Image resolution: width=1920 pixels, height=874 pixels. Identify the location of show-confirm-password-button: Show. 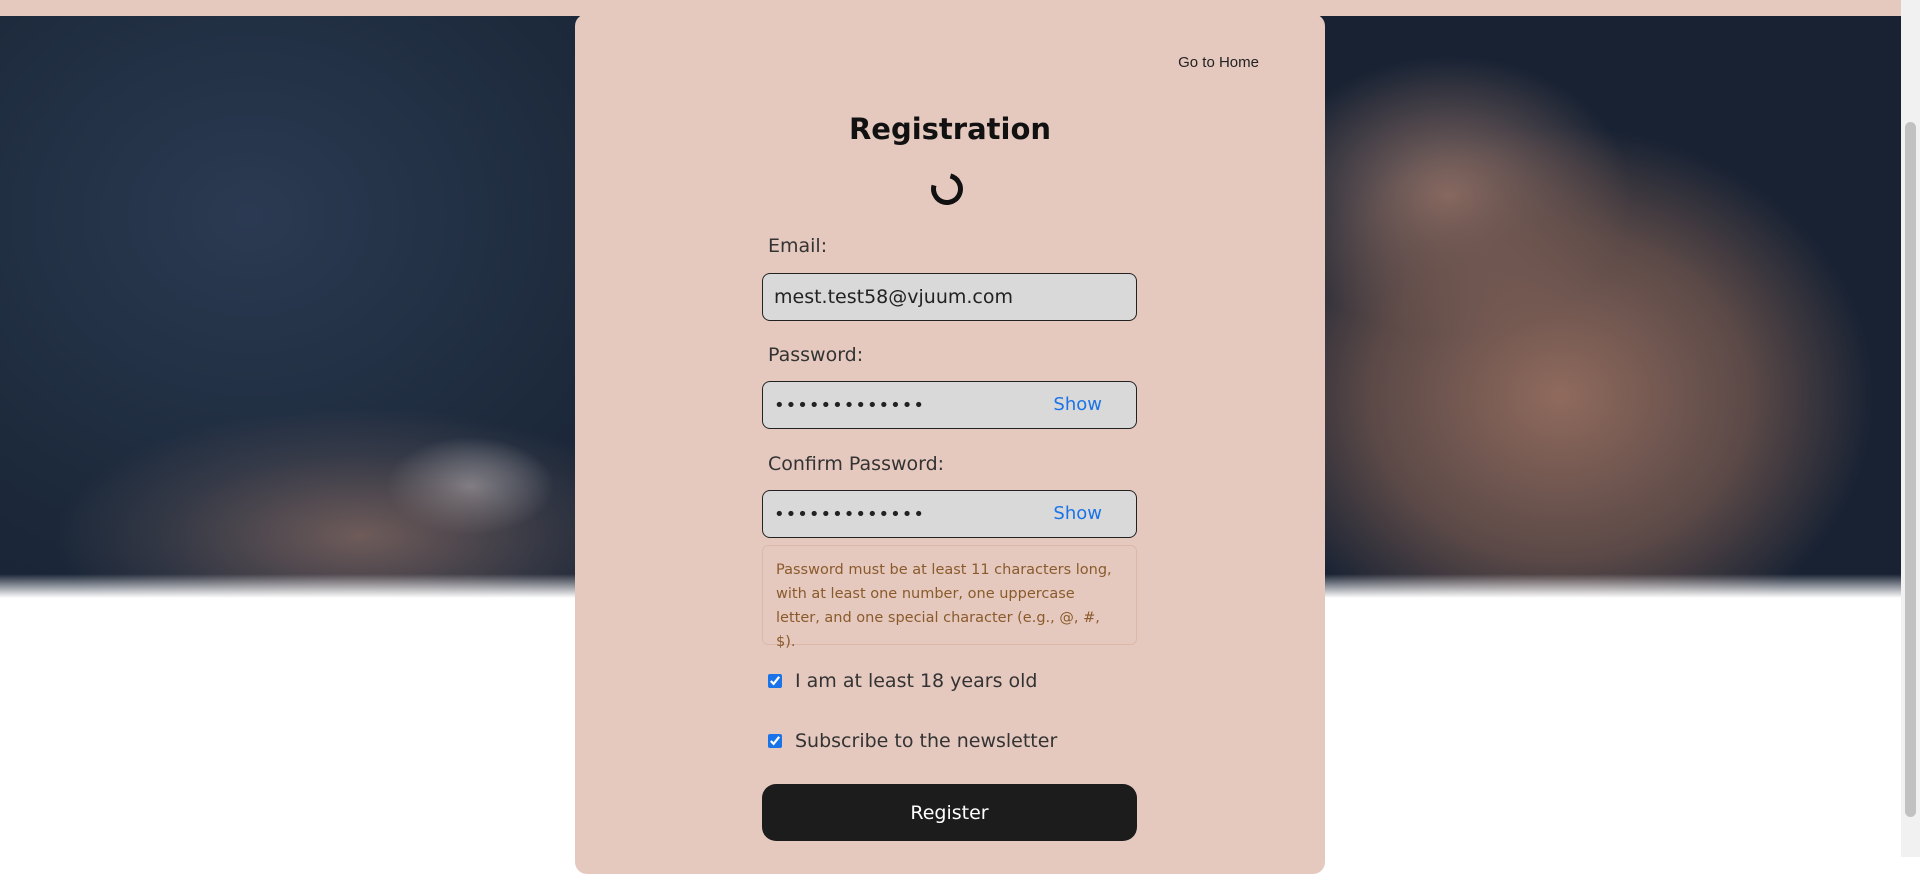
(1077, 514).